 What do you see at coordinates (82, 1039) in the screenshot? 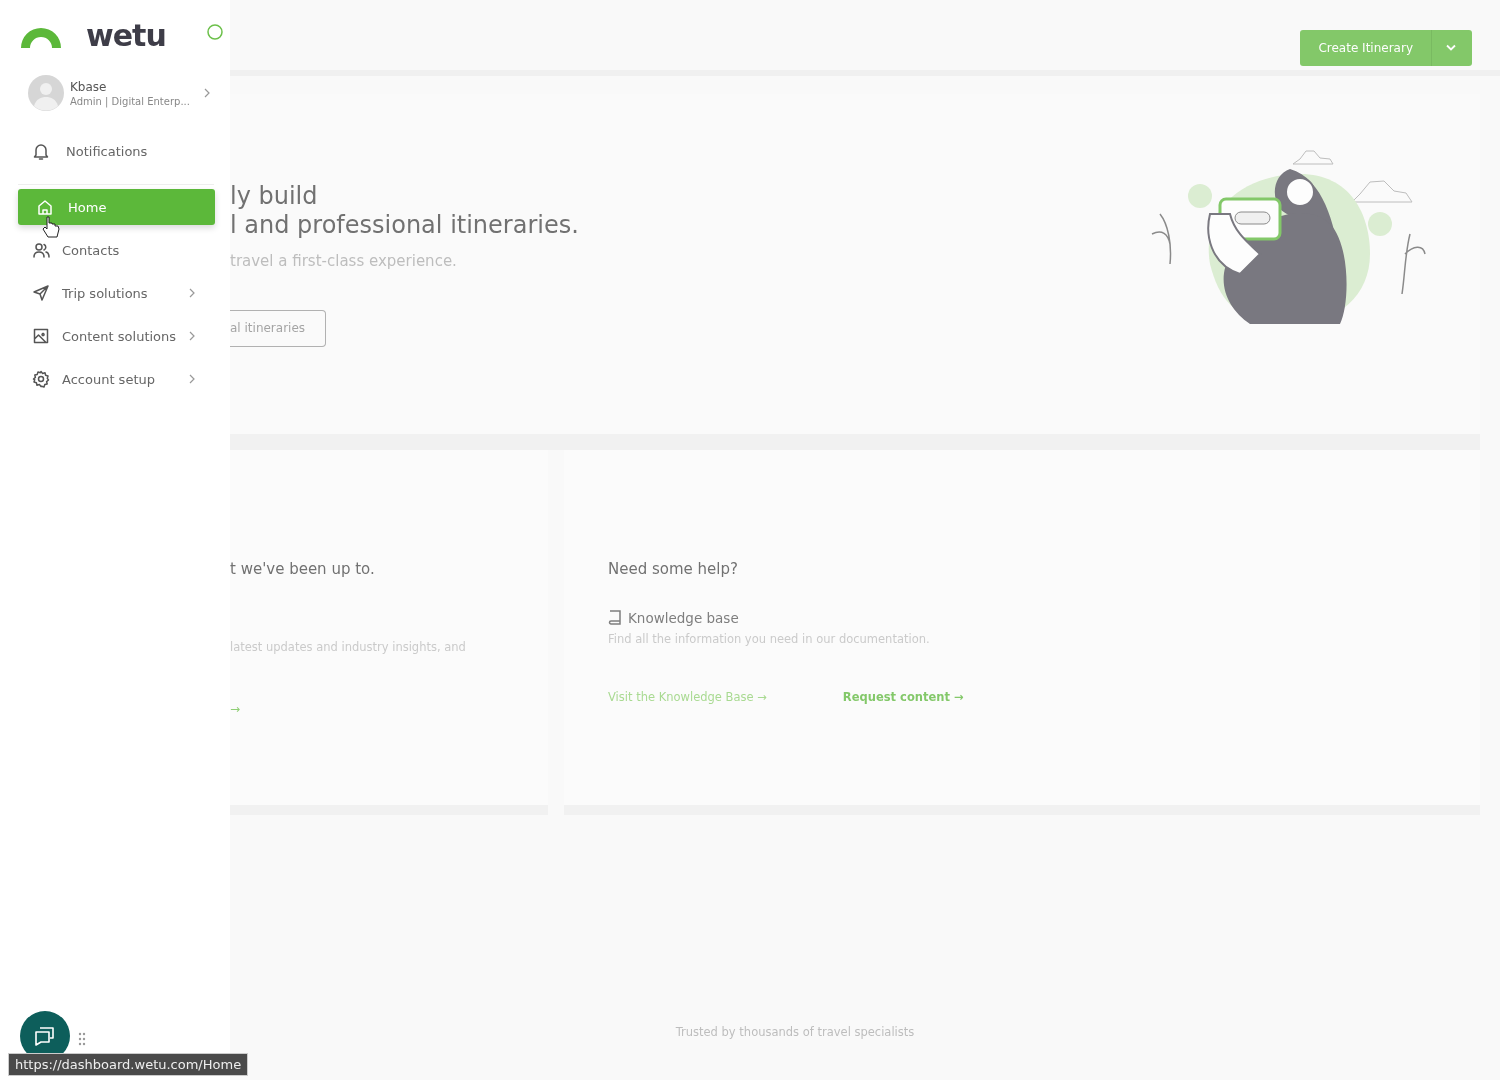
I see `drag-handle-icon` at bounding box center [82, 1039].